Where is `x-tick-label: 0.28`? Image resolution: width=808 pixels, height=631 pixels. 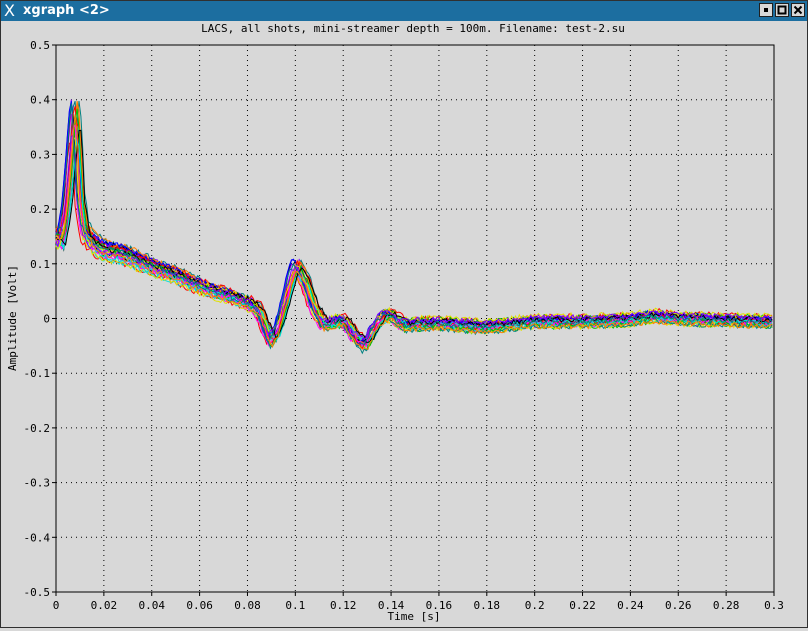 x-tick-label: 0.28 is located at coordinates (726, 605).